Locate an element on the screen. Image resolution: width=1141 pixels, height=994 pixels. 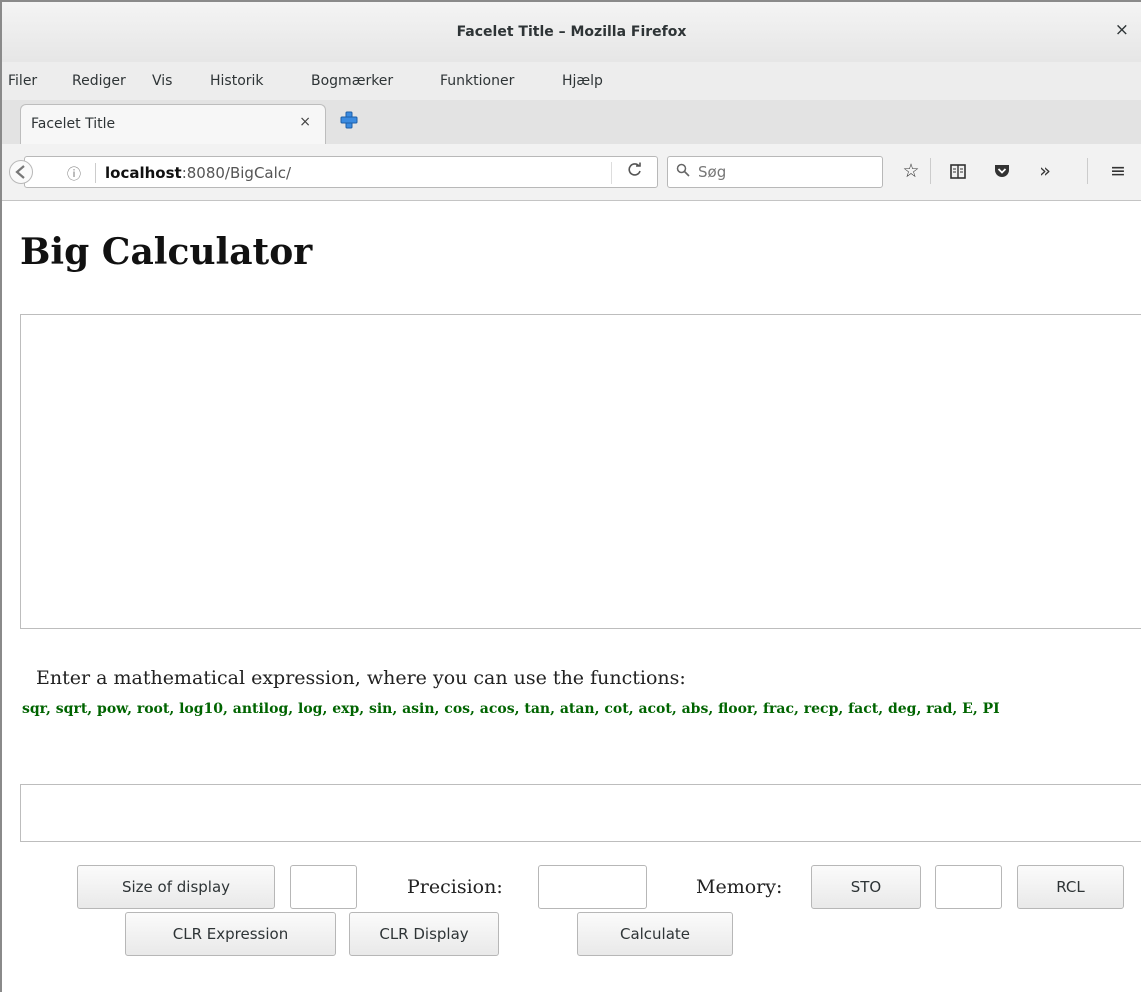
url-host: localhost is located at coordinates (143, 173).